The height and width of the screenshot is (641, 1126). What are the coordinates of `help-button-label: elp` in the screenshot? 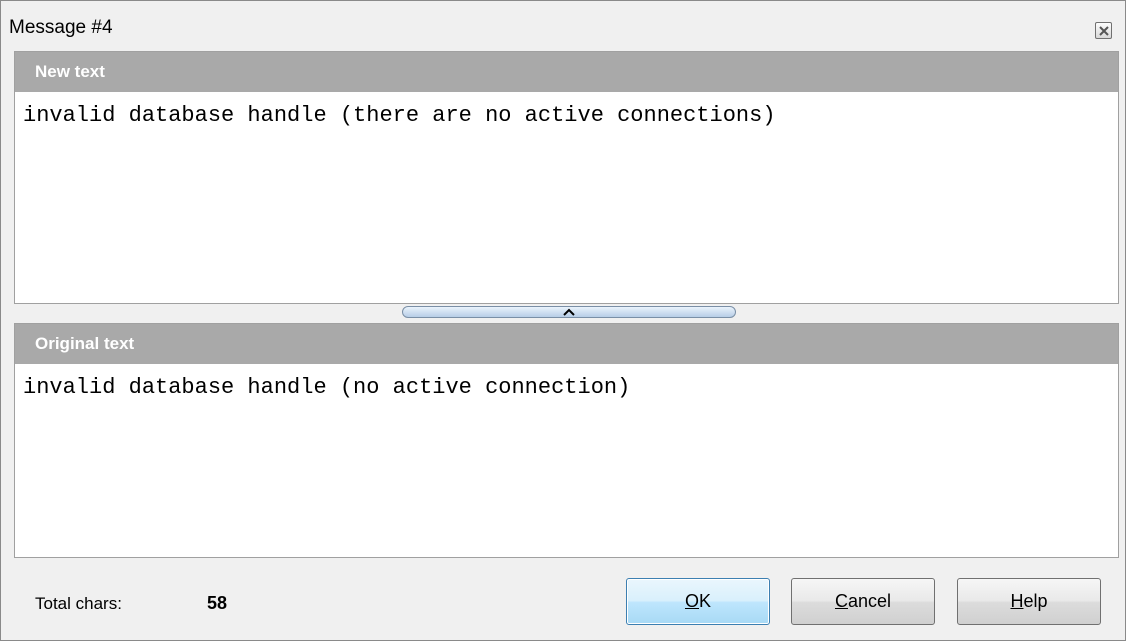 It's located at (1035, 601).